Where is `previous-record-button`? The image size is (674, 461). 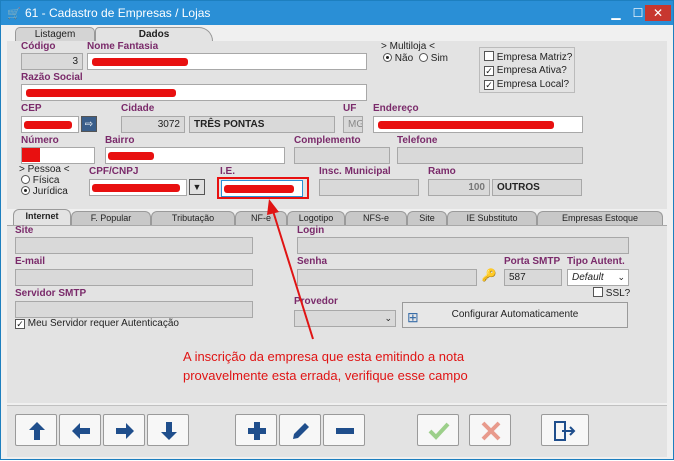
previous-record-button is located at coordinates (80, 430).